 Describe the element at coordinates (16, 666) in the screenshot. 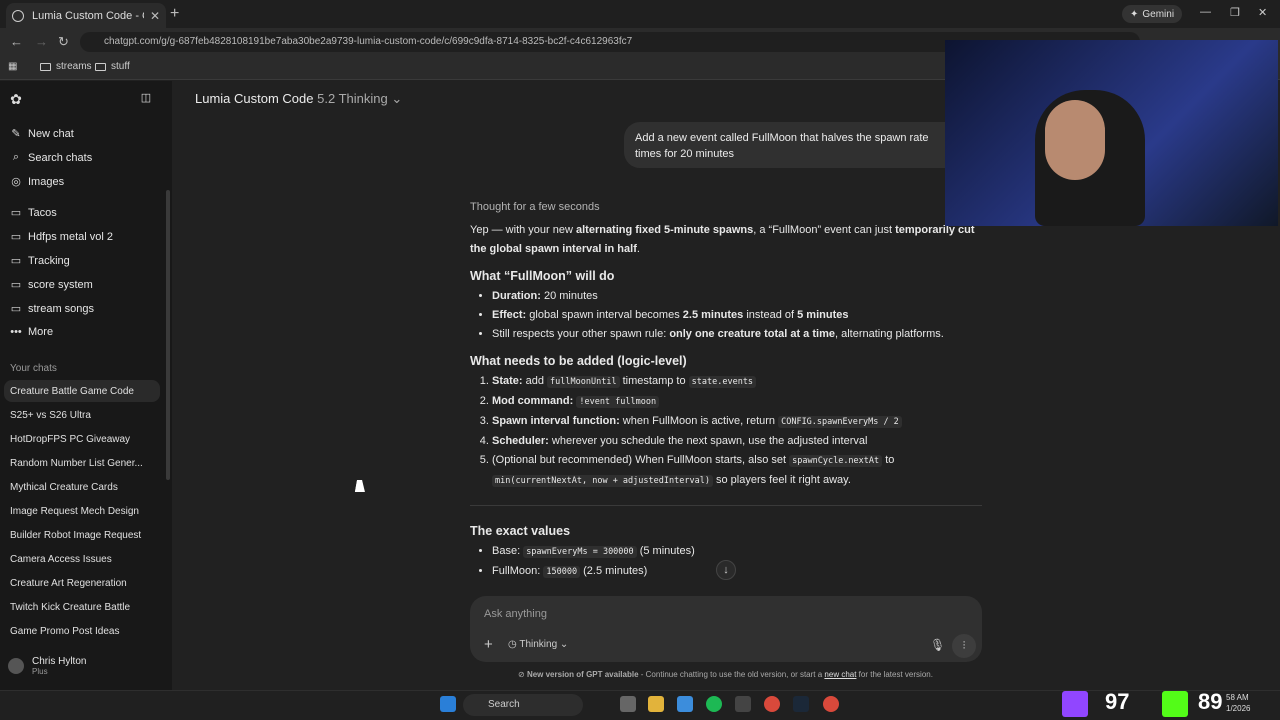

I see `avatar` at that location.